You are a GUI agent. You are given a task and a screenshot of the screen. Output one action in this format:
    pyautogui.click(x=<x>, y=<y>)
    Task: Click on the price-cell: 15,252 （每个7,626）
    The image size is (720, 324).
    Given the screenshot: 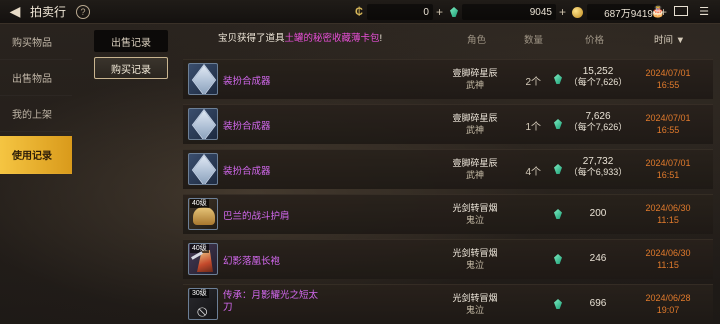 What is the action you would take?
    pyautogui.click(x=598, y=77)
    